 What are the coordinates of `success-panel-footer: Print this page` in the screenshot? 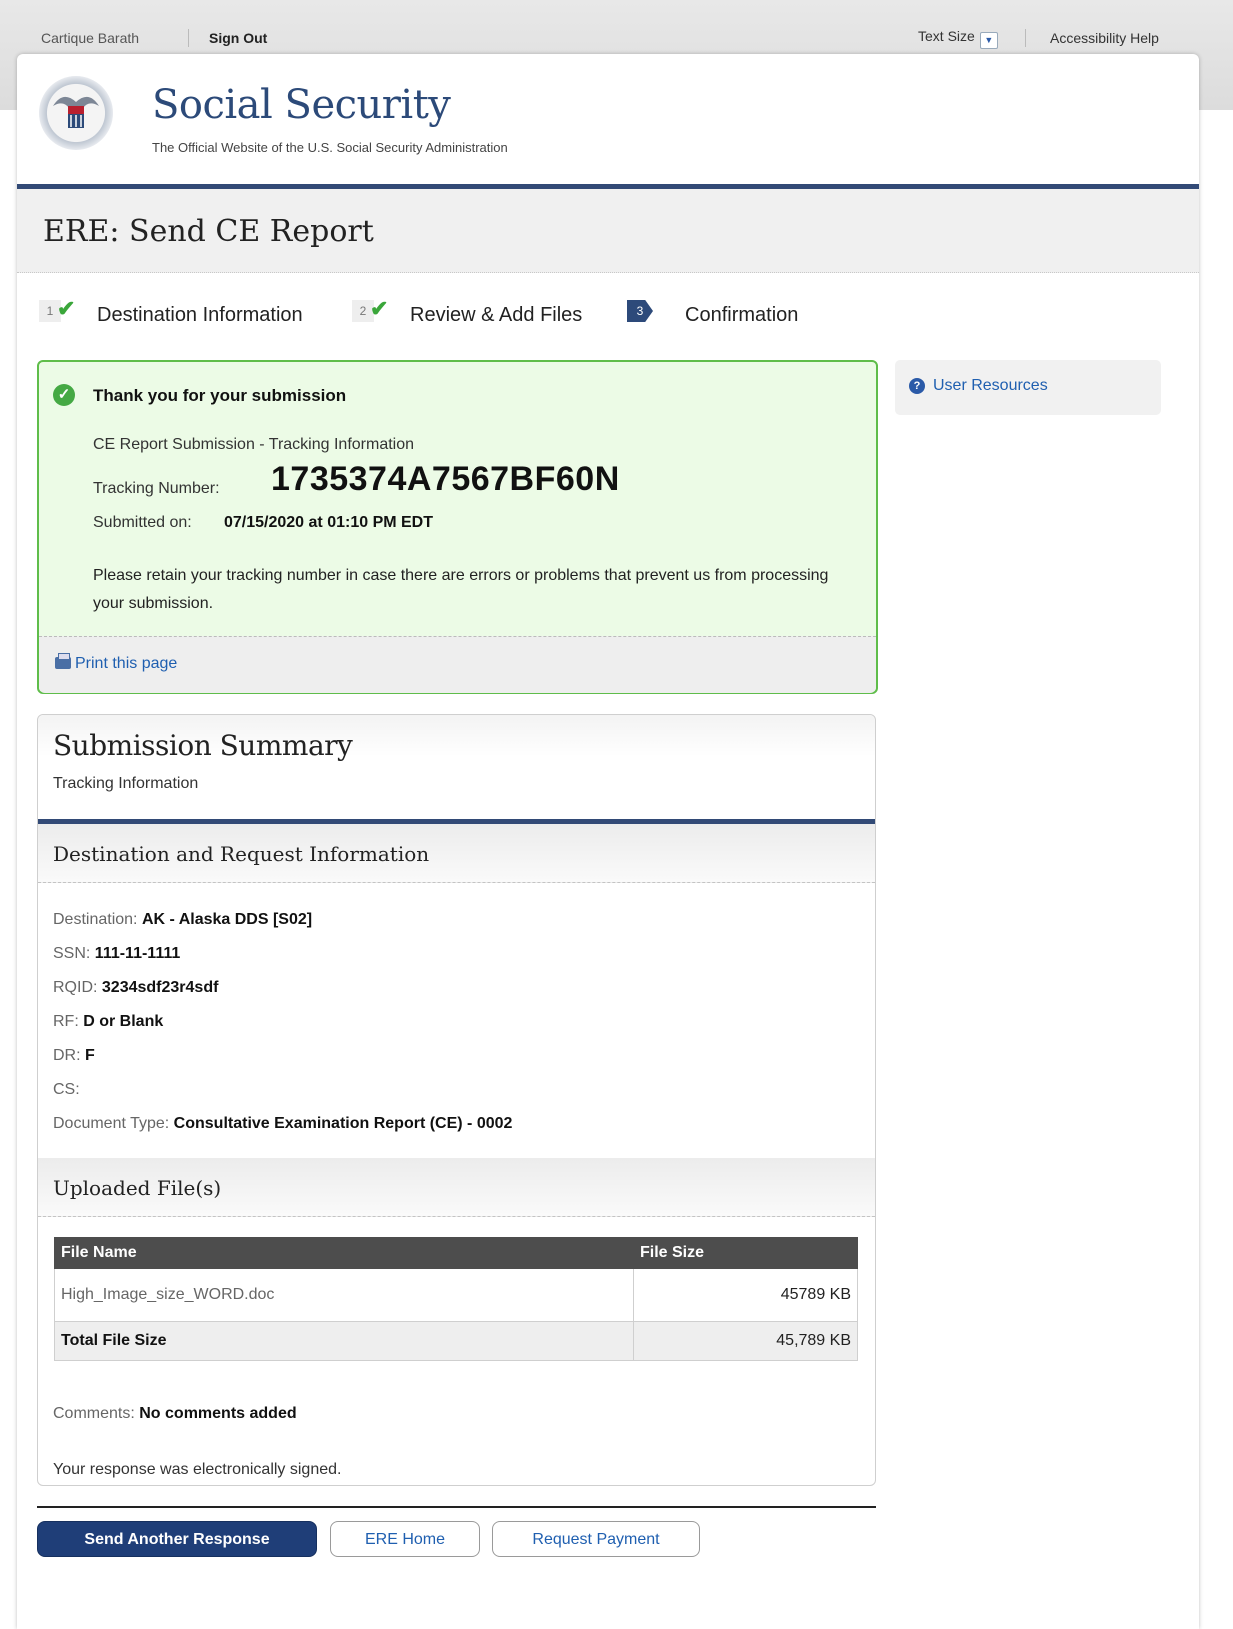 It's located at (457, 664).